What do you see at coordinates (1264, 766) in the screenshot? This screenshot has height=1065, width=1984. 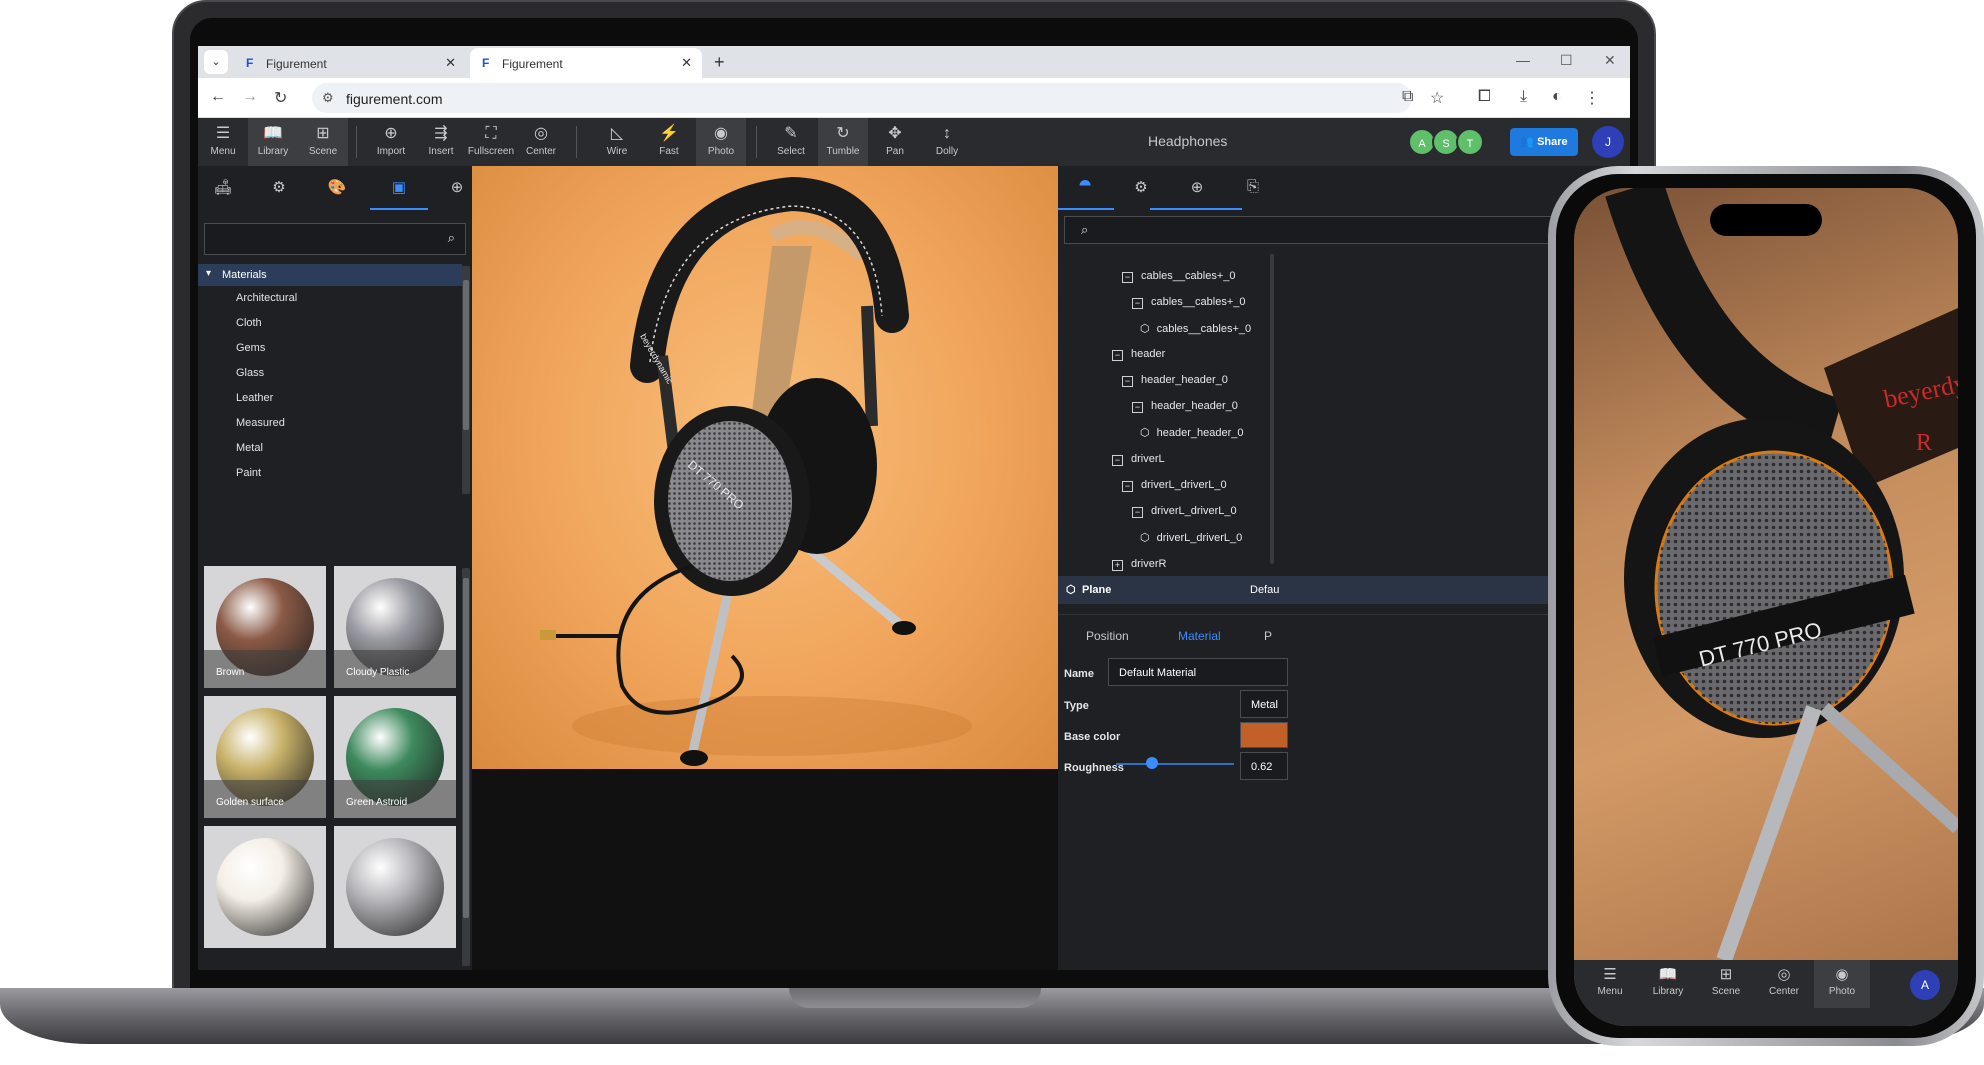 I see `roughness-field: 0.62` at bounding box center [1264, 766].